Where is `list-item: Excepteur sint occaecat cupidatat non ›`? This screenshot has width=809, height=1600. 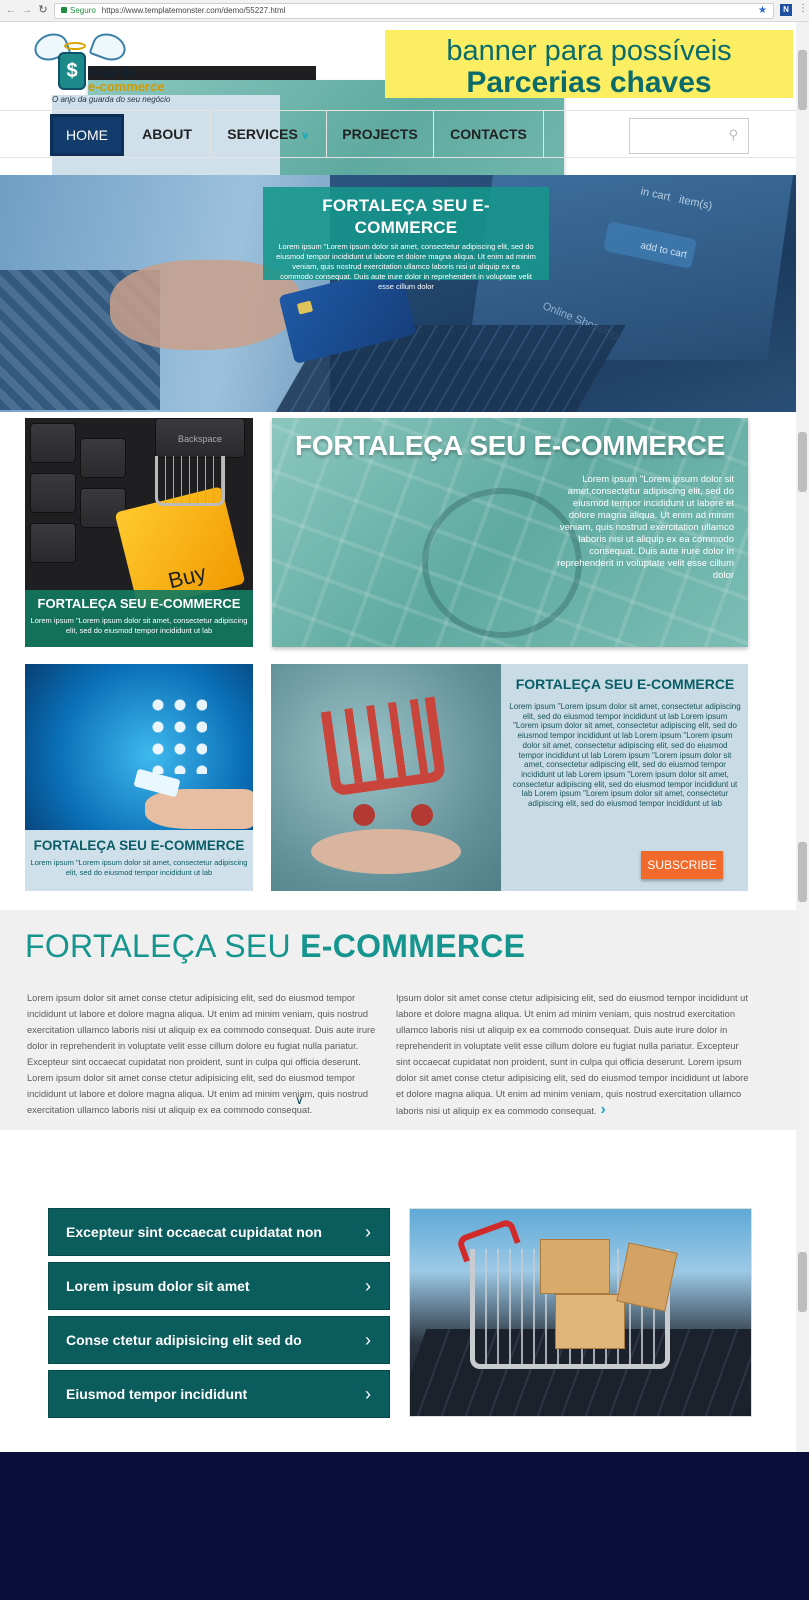 list-item: Excepteur sint occaecat cupidatat non › is located at coordinates (219, 1232).